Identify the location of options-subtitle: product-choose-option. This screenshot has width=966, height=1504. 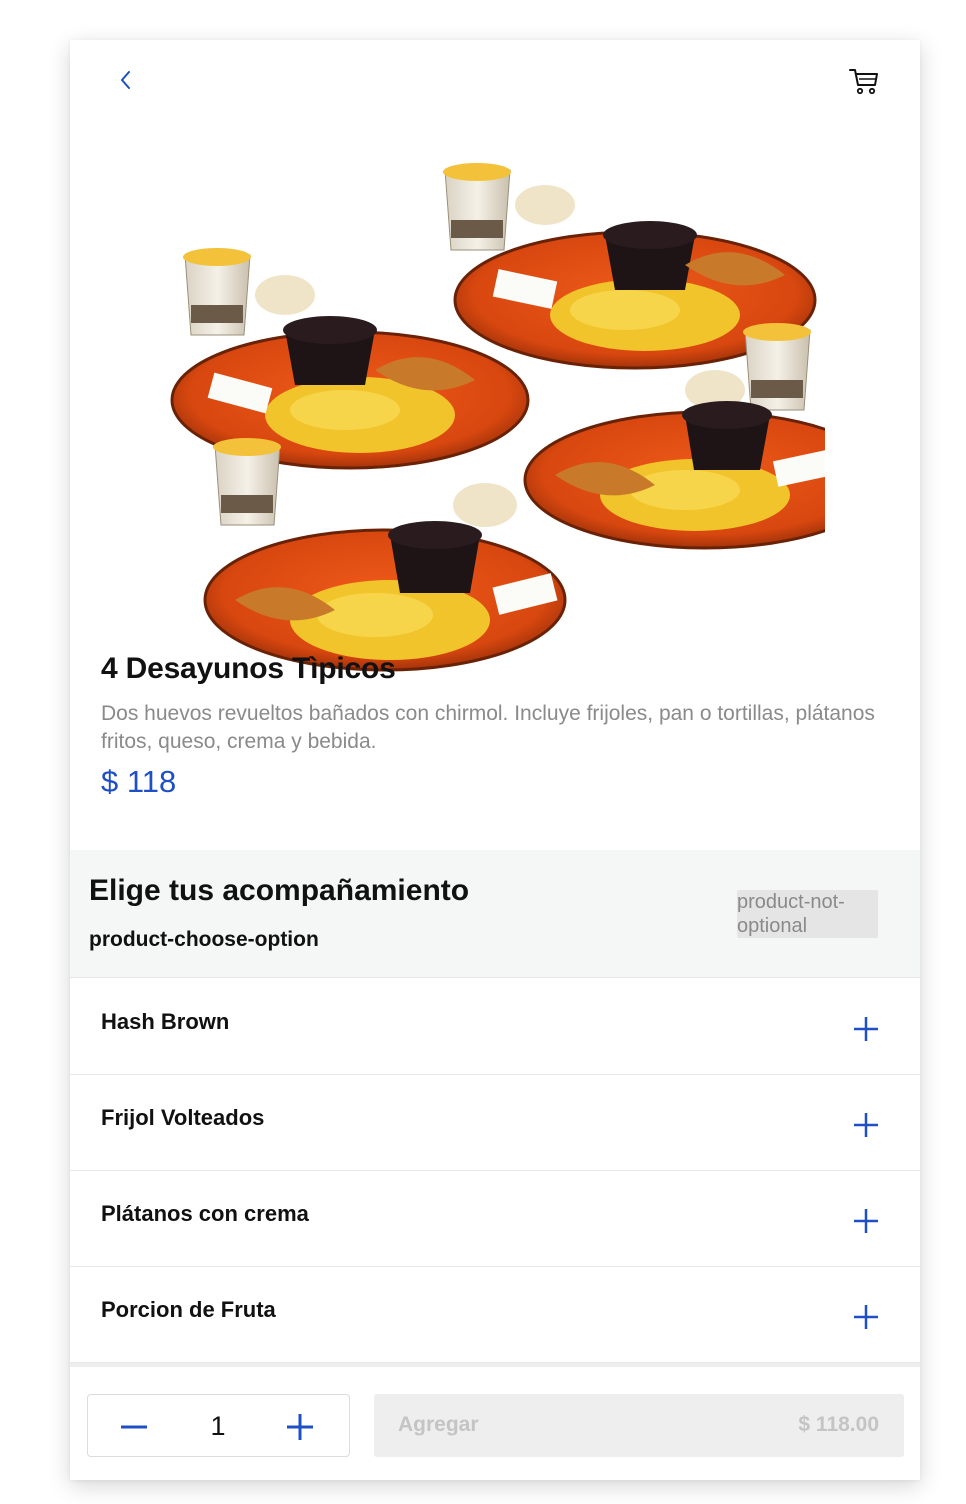
(204, 939).